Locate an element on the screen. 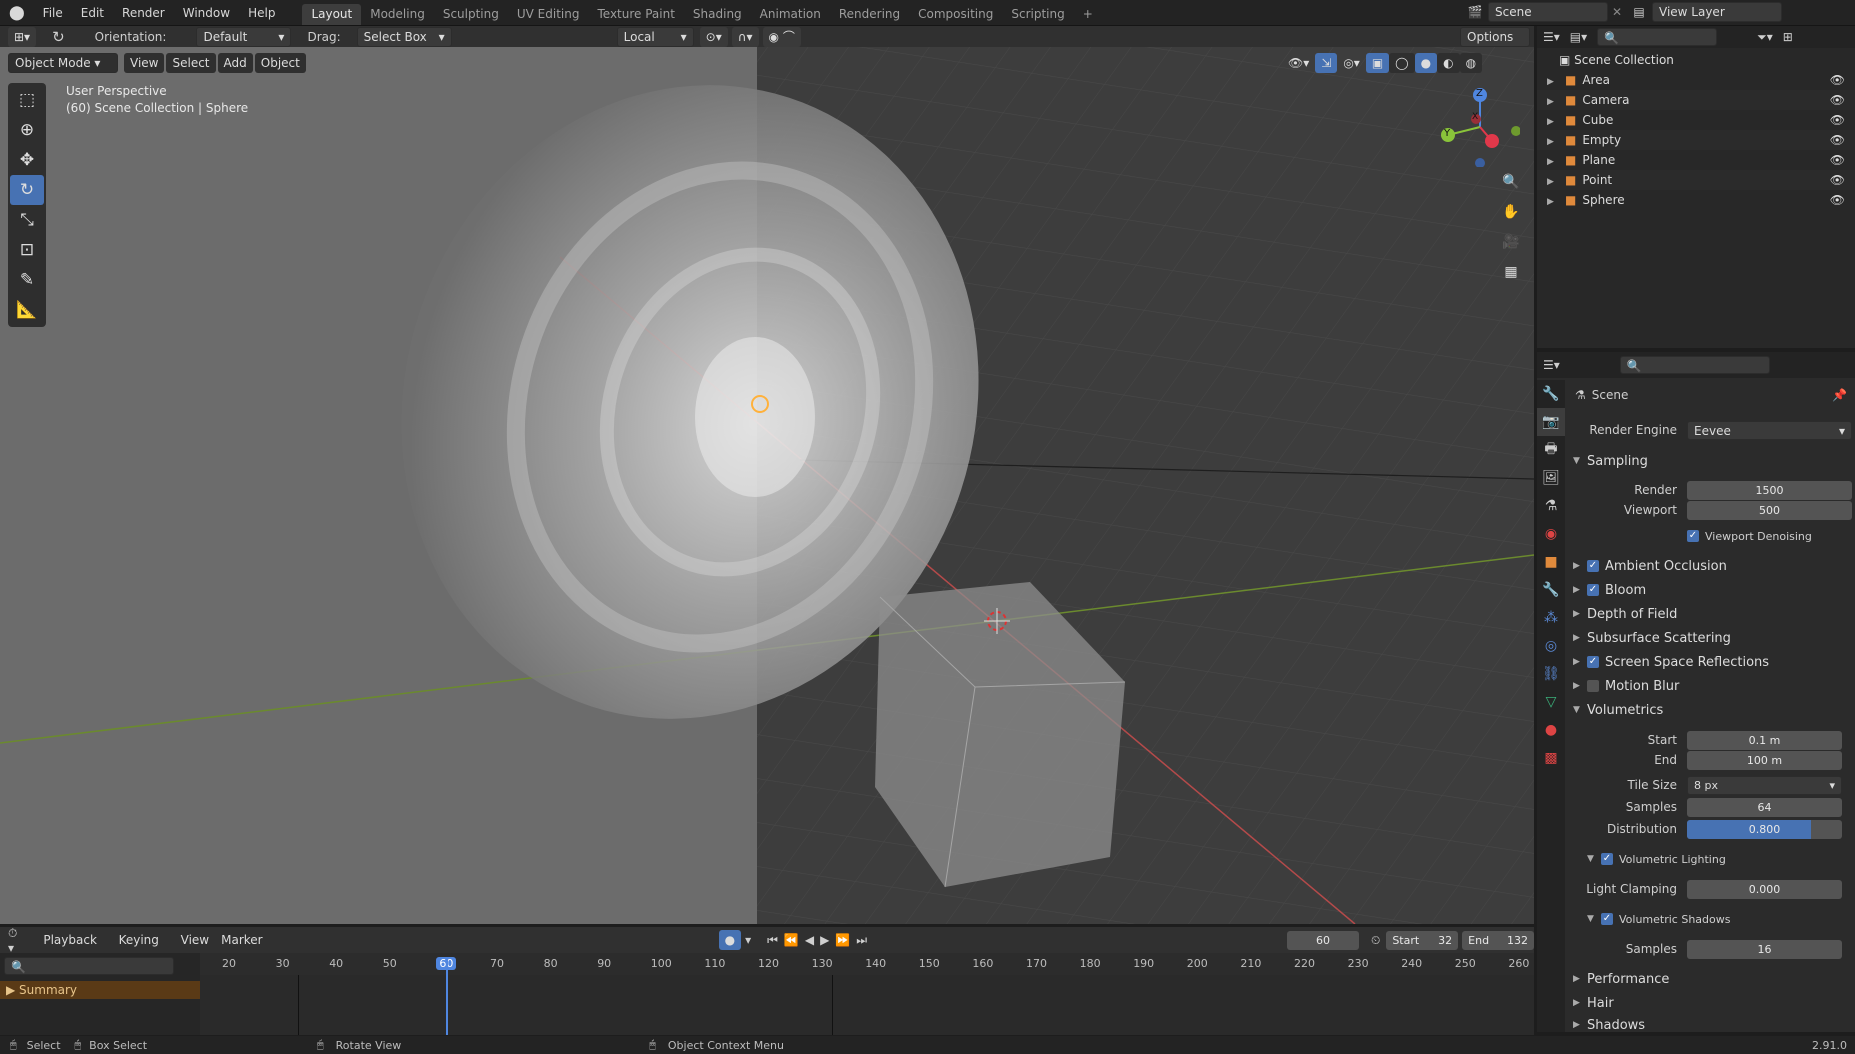 The height and width of the screenshot is (1054, 1855). move-tool-icon: ✥ is located at coordinates (27, 160).